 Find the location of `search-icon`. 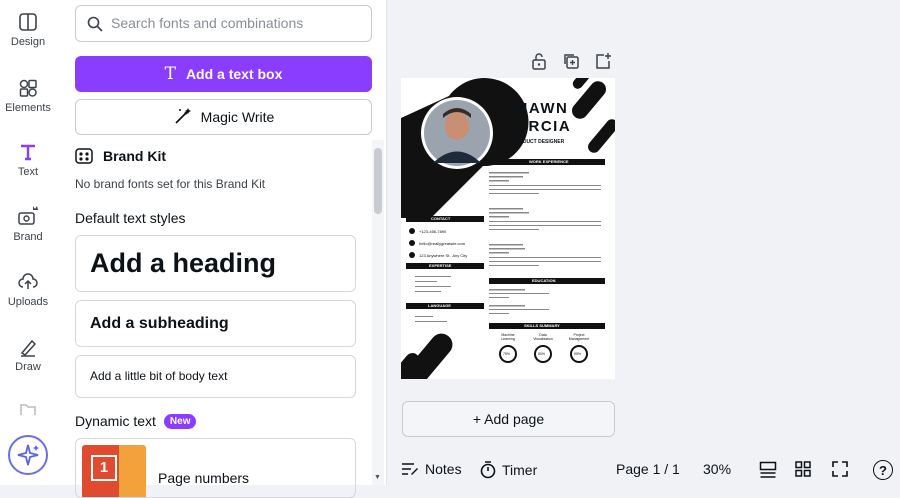

search-icon is located at coordinates (95, 24).